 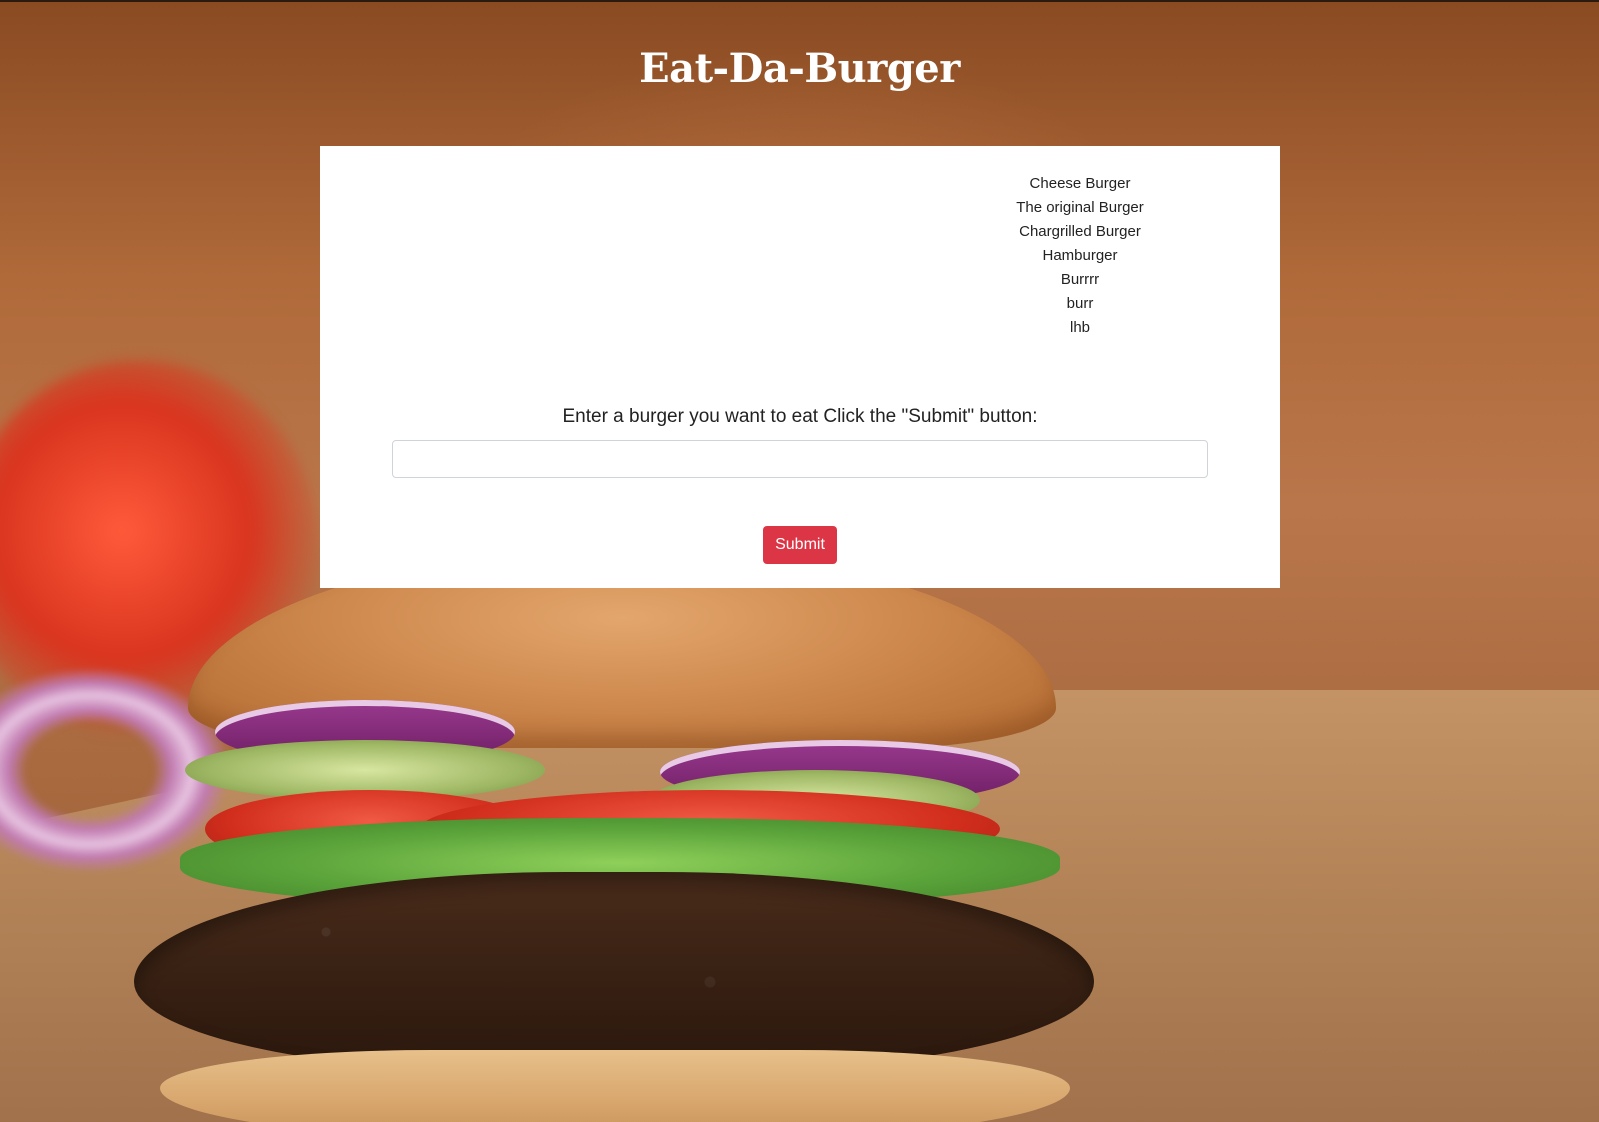 I want to click on burger-name-input, so click(x=800, y=459).